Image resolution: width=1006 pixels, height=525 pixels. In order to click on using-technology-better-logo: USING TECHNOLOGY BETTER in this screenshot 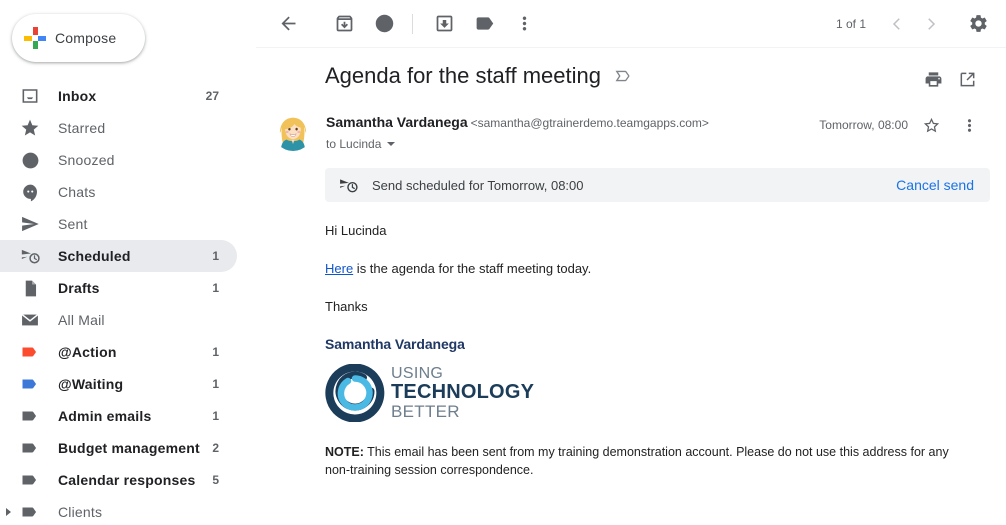, I will do `click(657, 393)`.